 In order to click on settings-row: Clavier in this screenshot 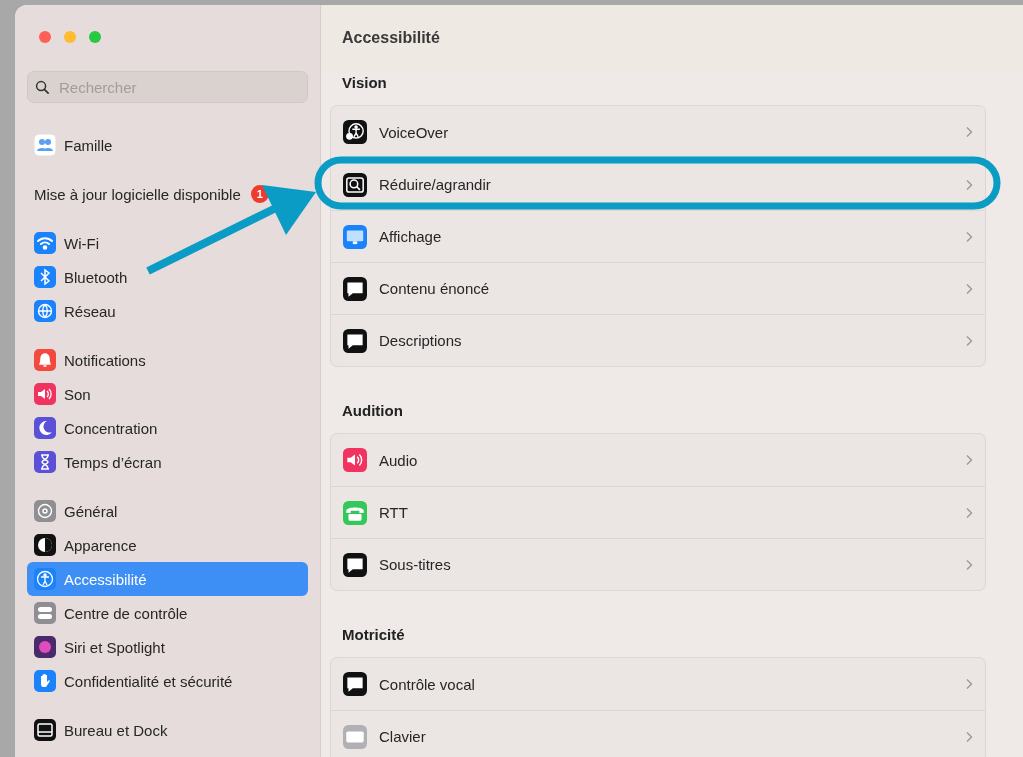, I will do `click(658, 733)`.